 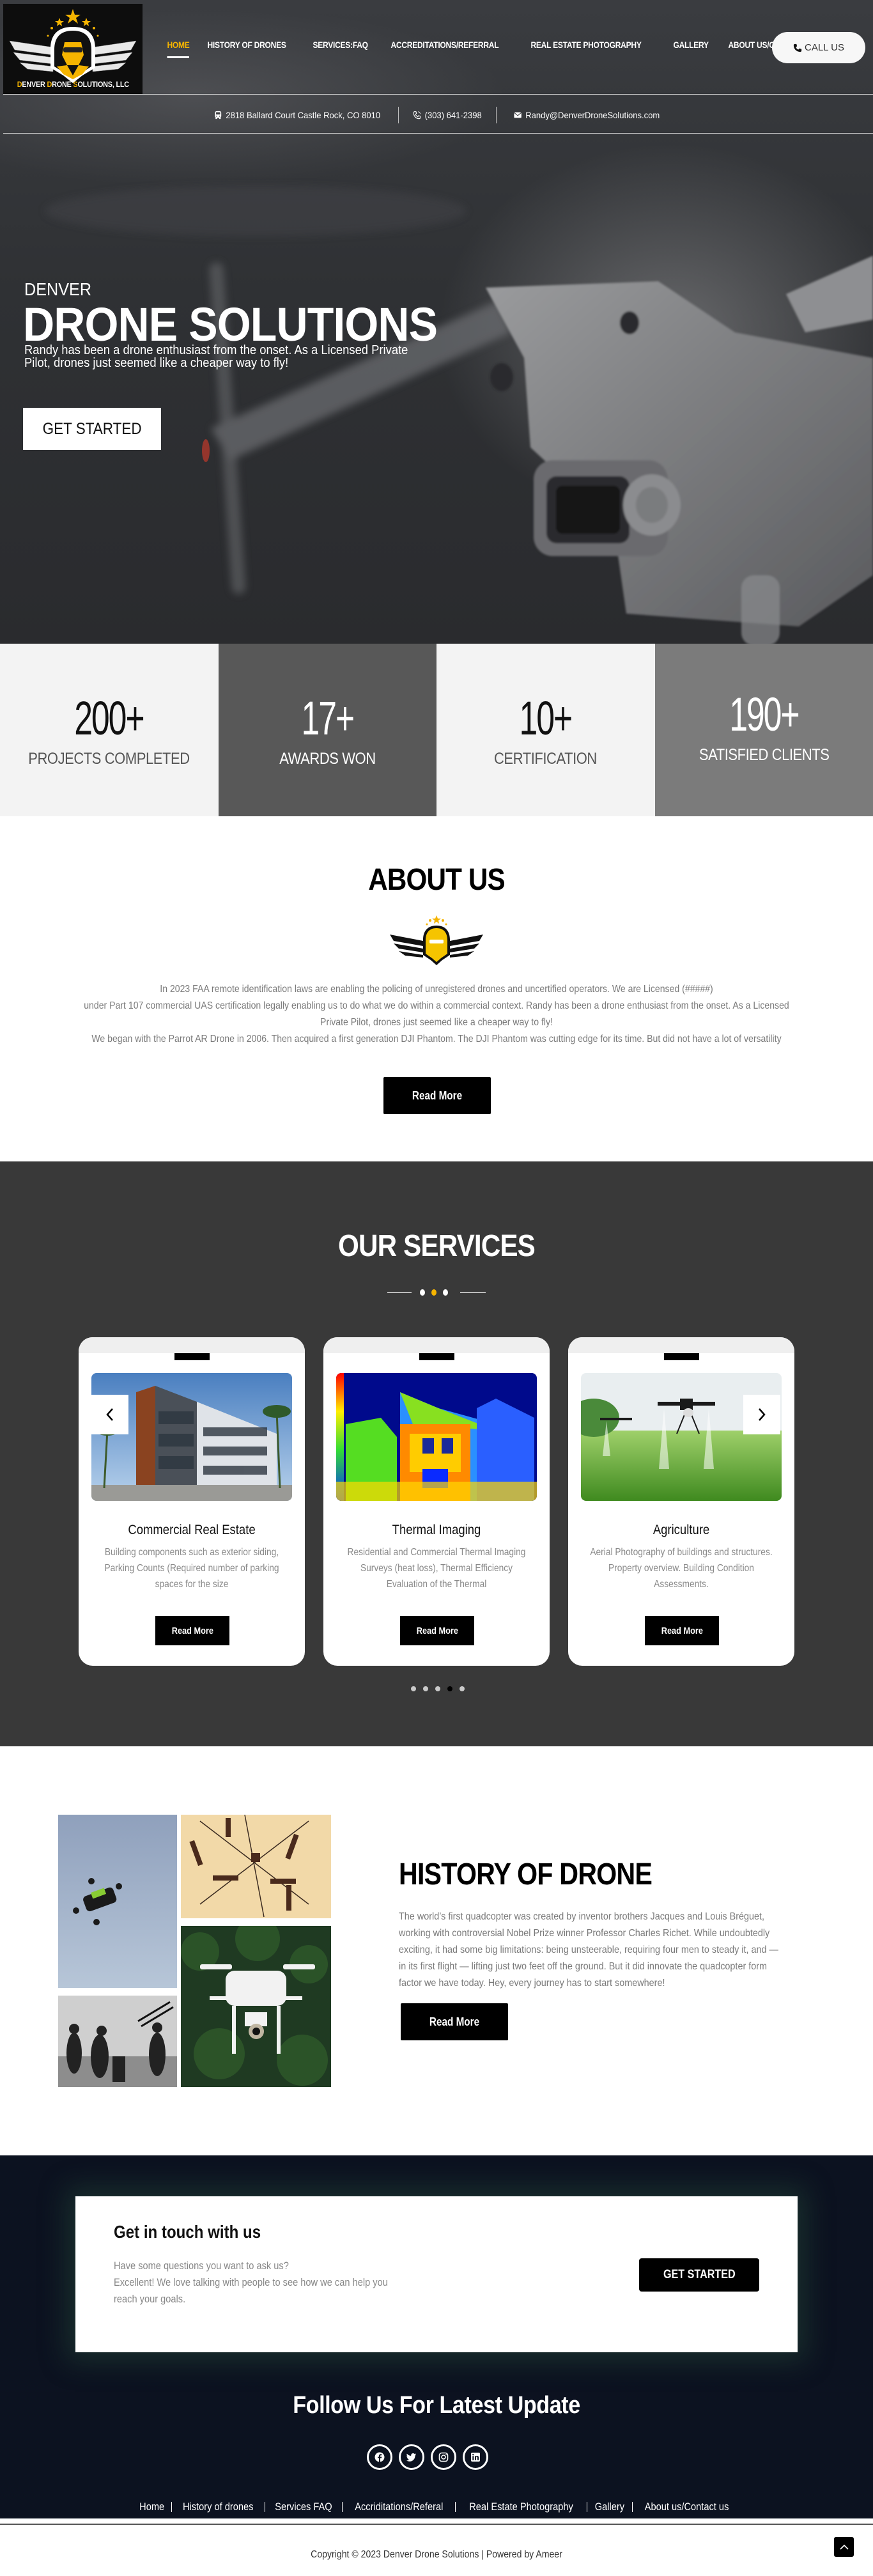 I want to click on footer-link-gallery: Gallery, so click(x=610, y=2507).